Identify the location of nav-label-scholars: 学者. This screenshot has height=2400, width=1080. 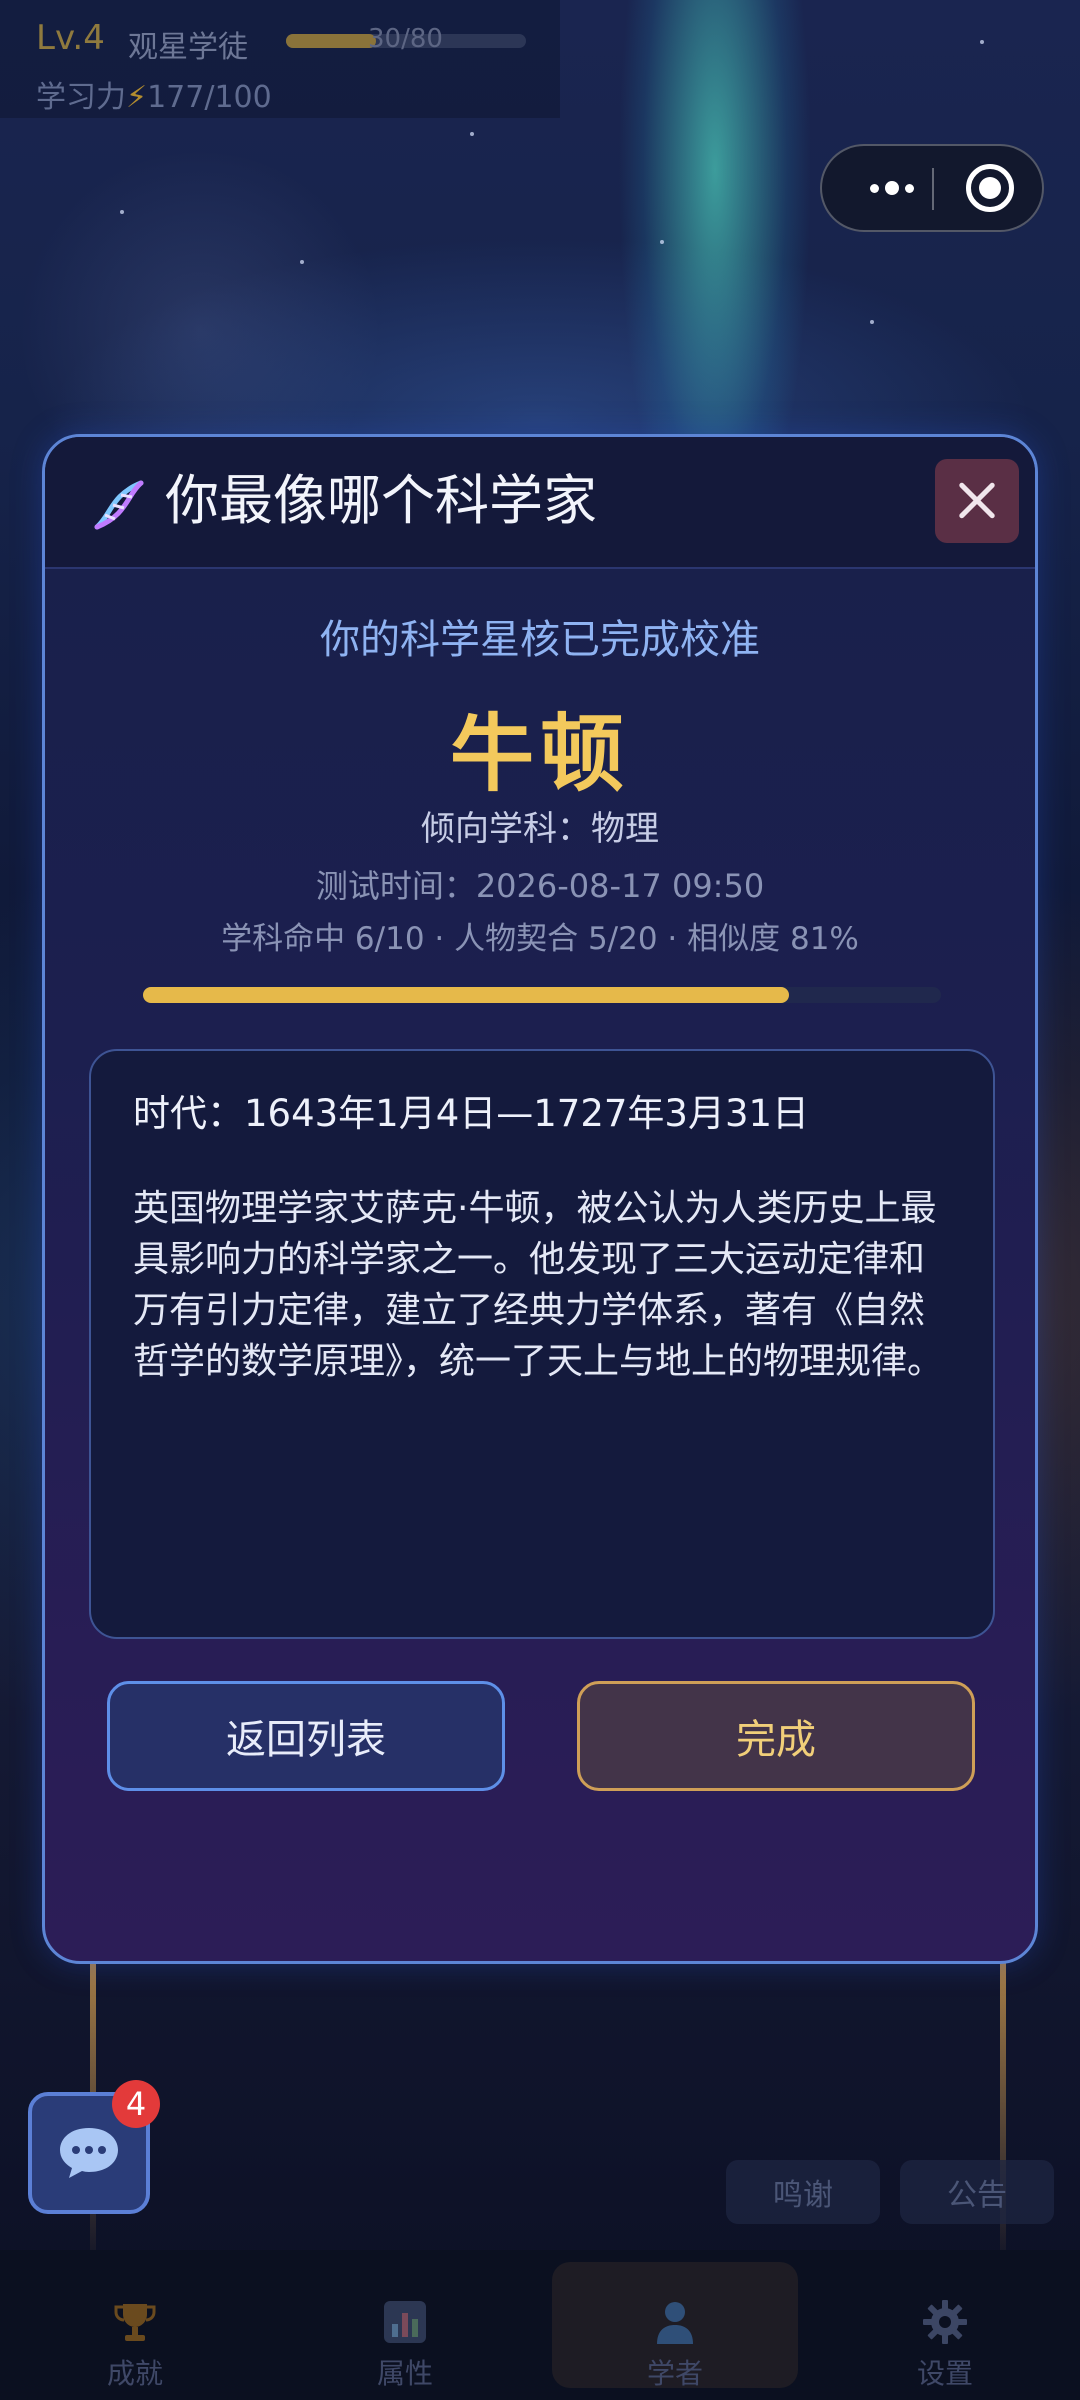
(674, 2373).